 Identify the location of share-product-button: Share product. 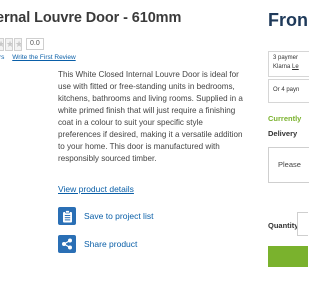
(97, 244).